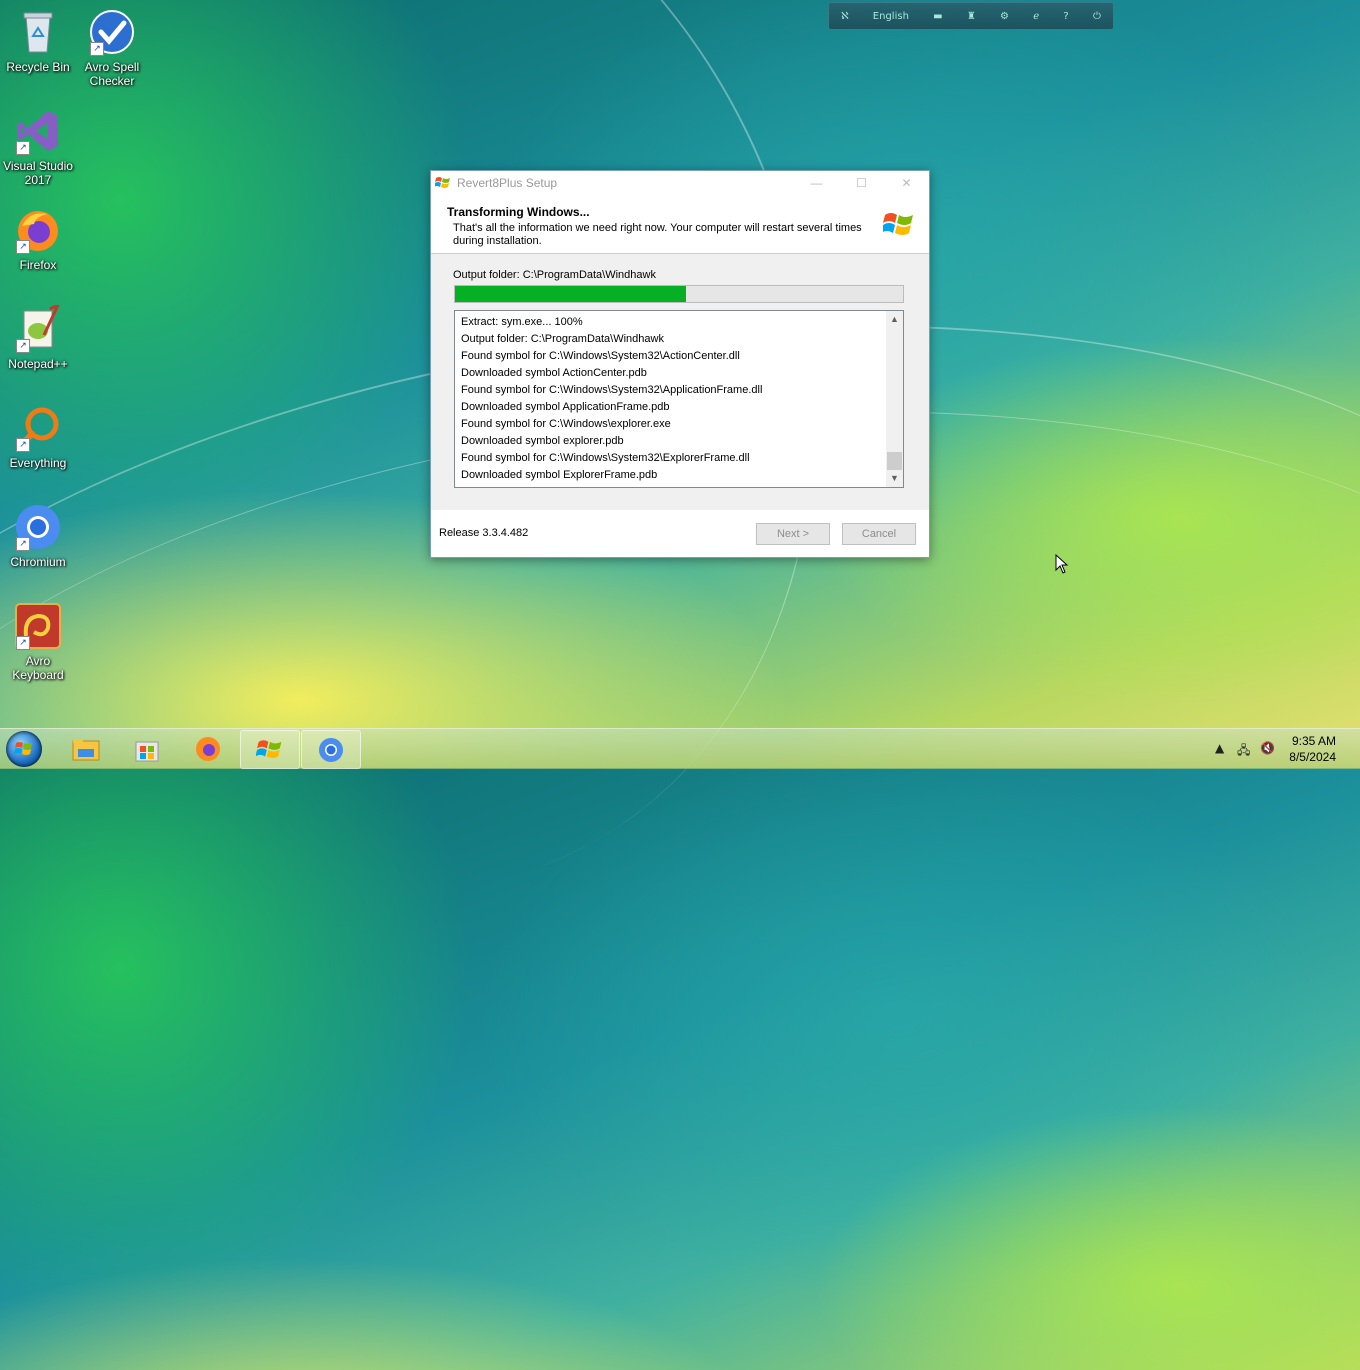  I want to click on tools-icon: ♜, so click(971, 16).